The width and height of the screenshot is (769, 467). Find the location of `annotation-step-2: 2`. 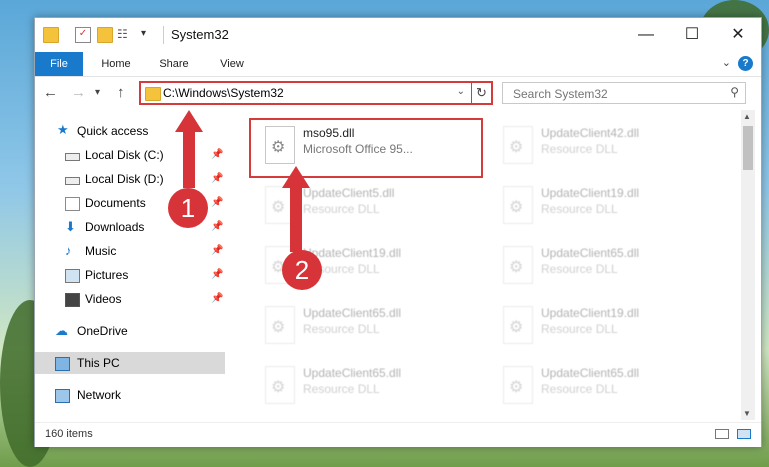

annotation-step-2: 2 is located at coordinates (302, 270).